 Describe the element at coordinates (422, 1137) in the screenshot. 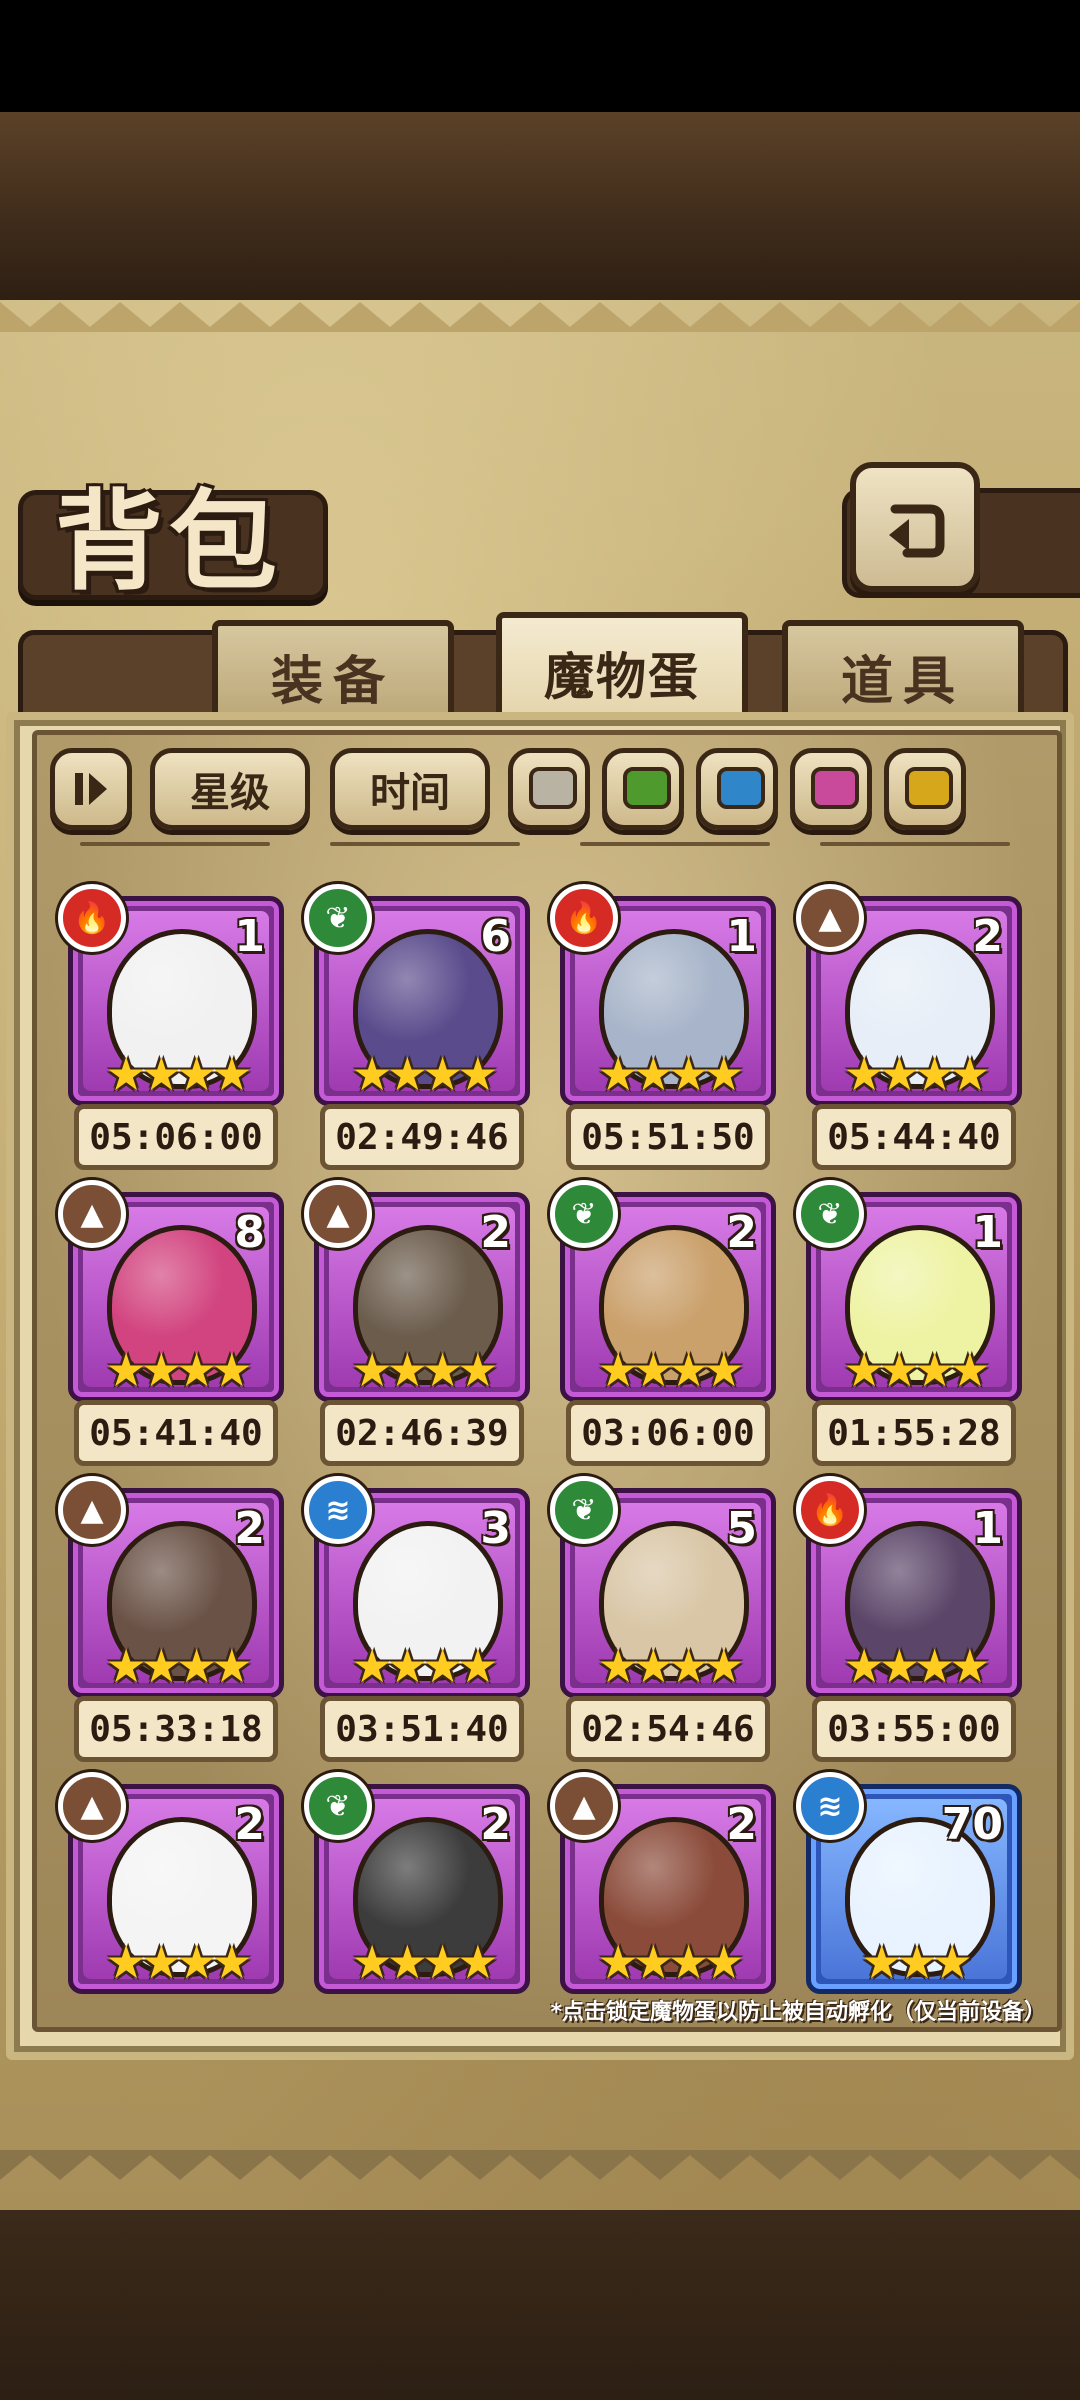

I see `hatch-timer: 02:49:46` at that location.